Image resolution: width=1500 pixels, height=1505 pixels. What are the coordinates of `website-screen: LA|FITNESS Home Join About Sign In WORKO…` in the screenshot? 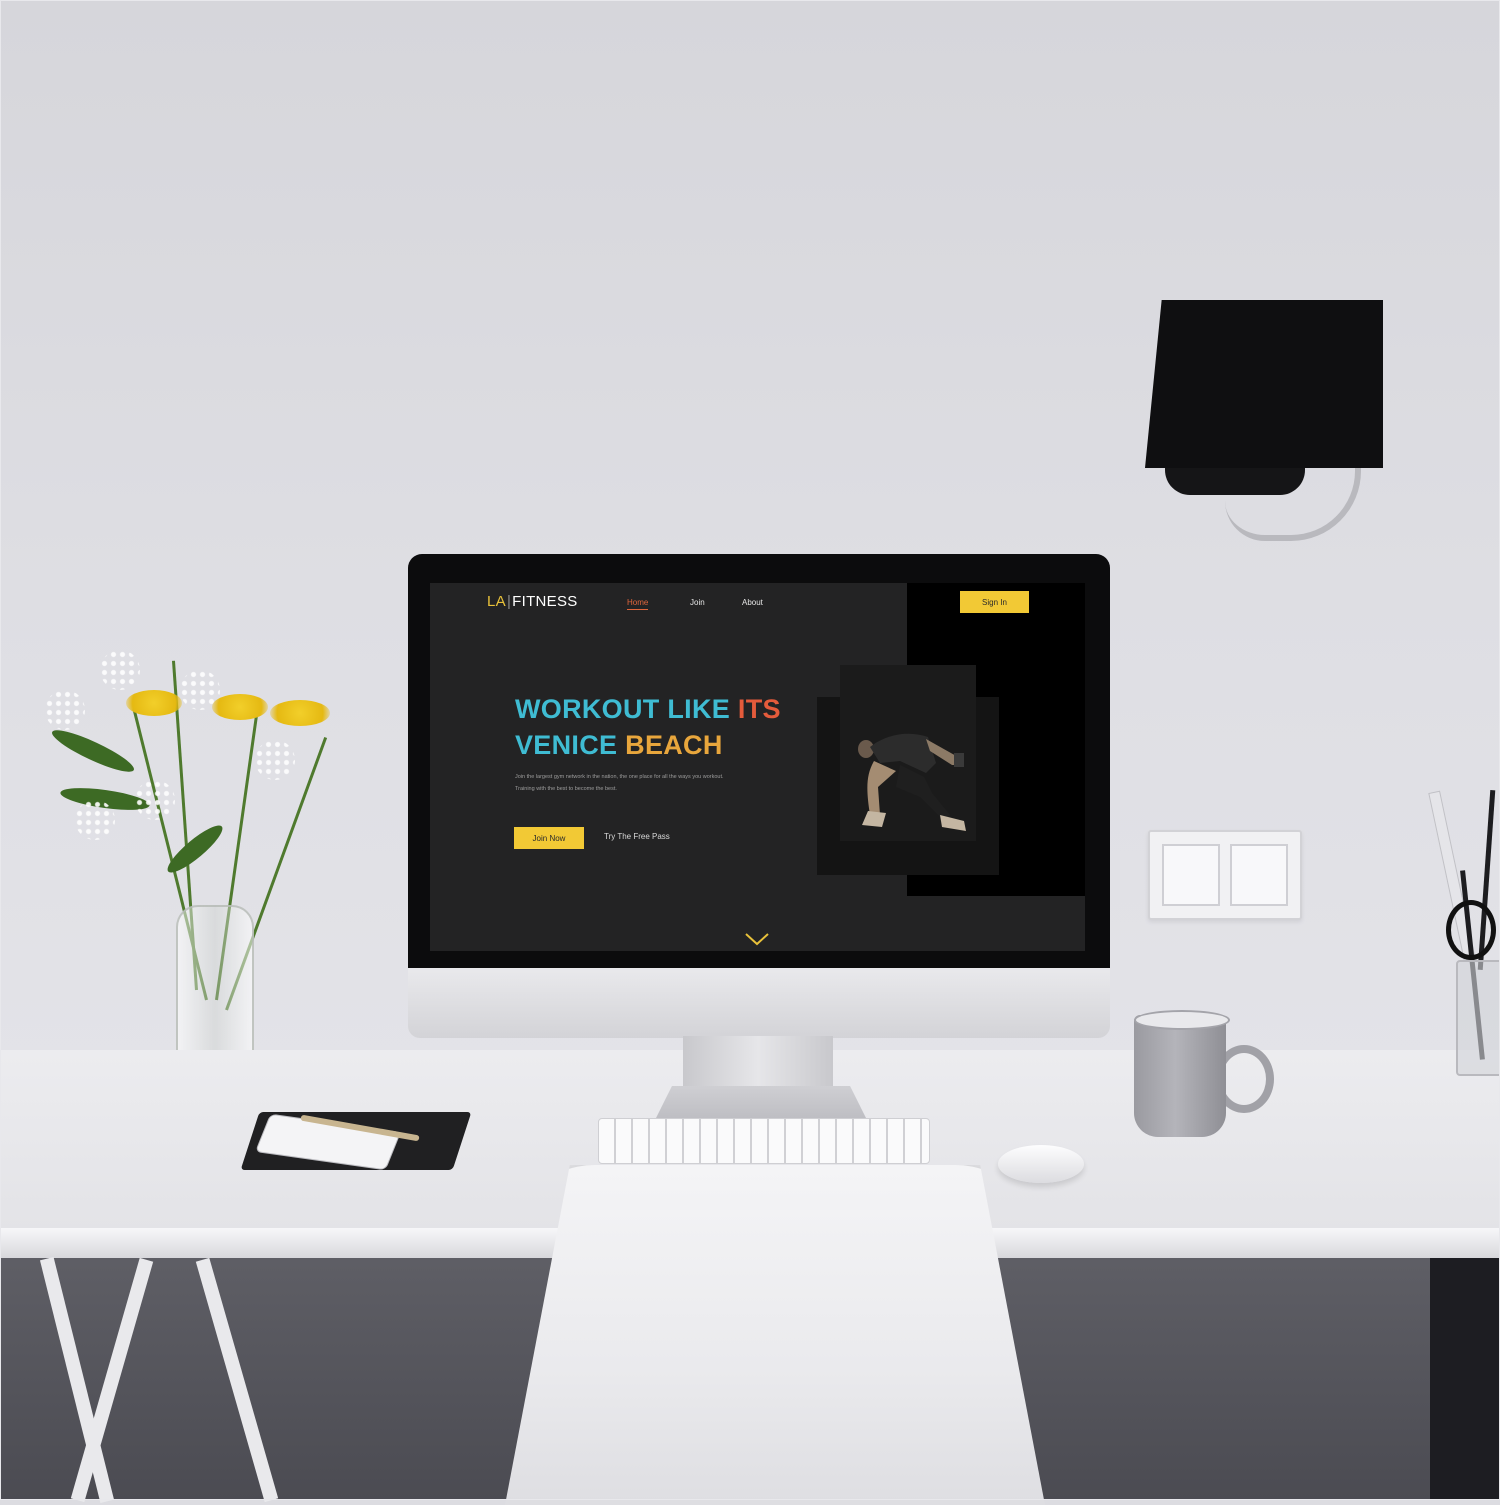 It's located at (757, 767).